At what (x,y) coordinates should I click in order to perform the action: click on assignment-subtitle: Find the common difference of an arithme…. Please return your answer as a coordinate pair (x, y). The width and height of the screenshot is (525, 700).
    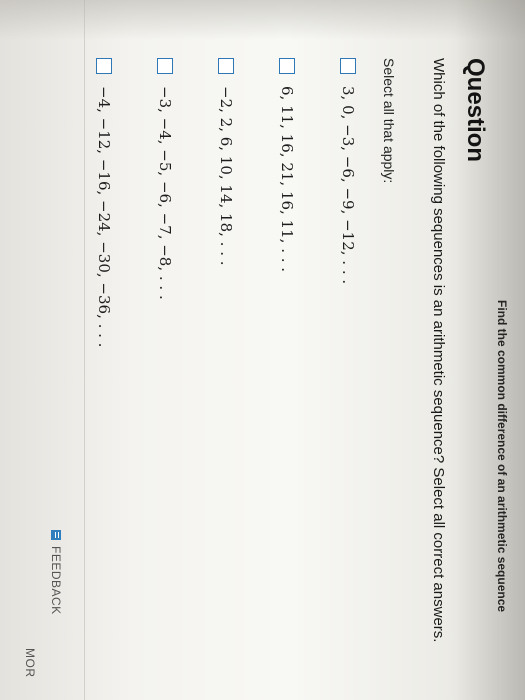
    Looking at the image, I should click on (502, 456).